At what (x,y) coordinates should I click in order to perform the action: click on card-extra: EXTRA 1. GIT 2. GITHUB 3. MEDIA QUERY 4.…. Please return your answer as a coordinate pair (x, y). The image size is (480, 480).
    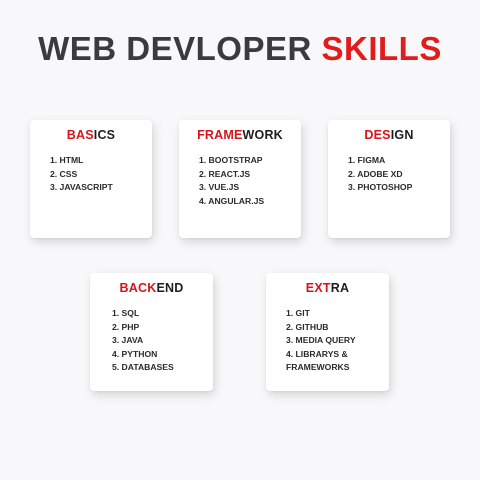
    Looking at the image, I should click on (327, 332).